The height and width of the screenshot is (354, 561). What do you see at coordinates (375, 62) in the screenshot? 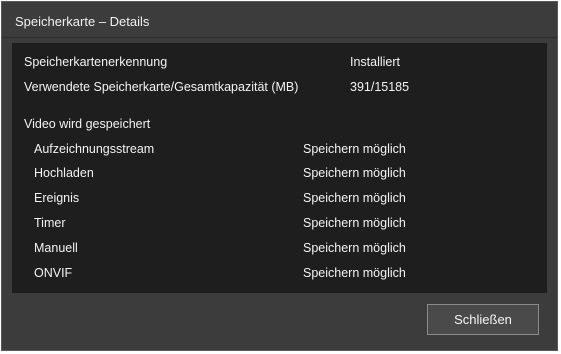
I see `recognition-value: Installiert` at bounding box center [375, 62].